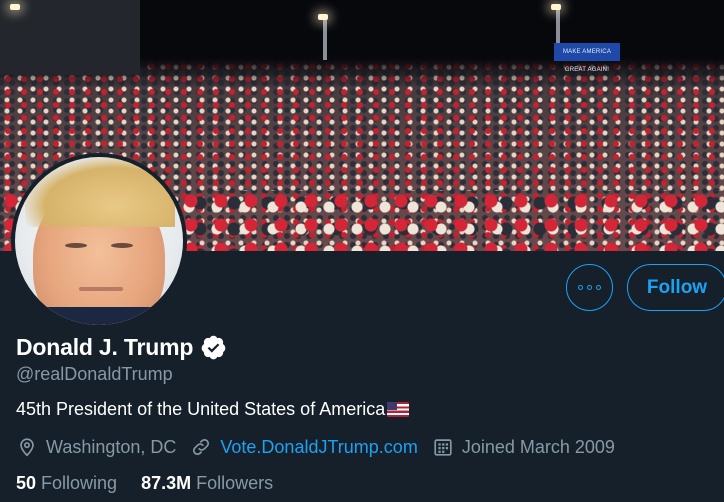 Image resolution: width=724 pixels, height=502 pixels. What do you see at coordinates (675, 287) in the screenshot?
I see `follow-button: Follow` at bounding box center [675, 287].